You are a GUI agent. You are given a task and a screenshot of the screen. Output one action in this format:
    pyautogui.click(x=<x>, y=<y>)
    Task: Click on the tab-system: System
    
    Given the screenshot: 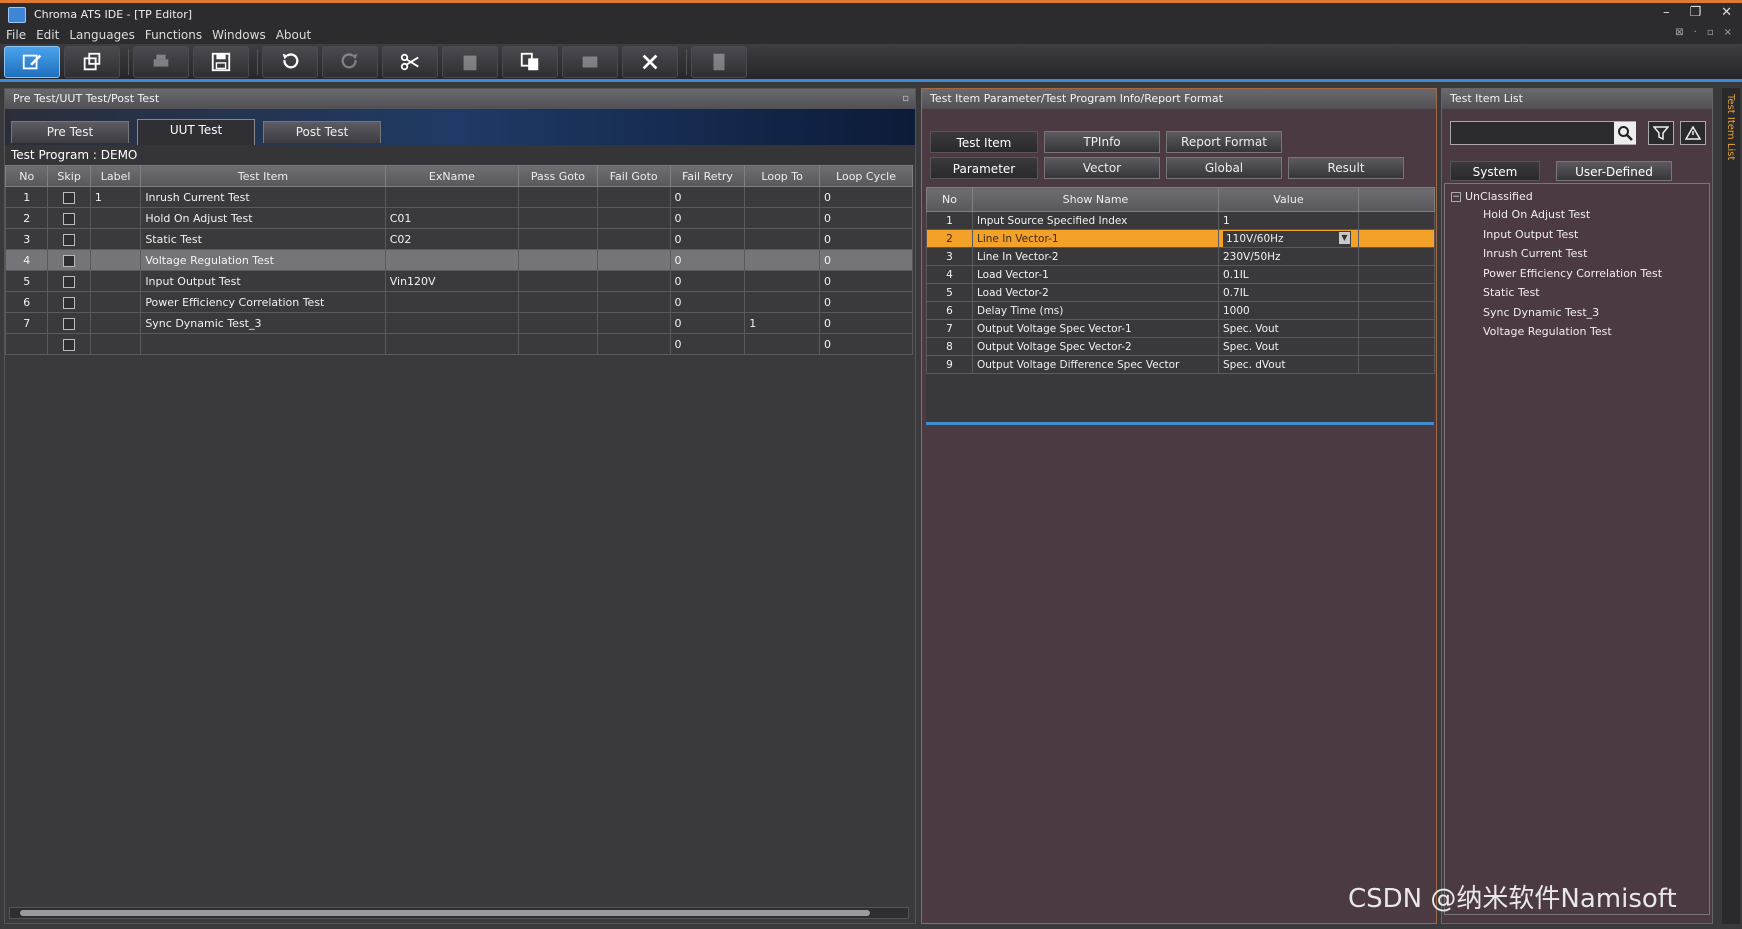 What is the action you would take?
    pyautogui.click(x=1495, y=171)
    